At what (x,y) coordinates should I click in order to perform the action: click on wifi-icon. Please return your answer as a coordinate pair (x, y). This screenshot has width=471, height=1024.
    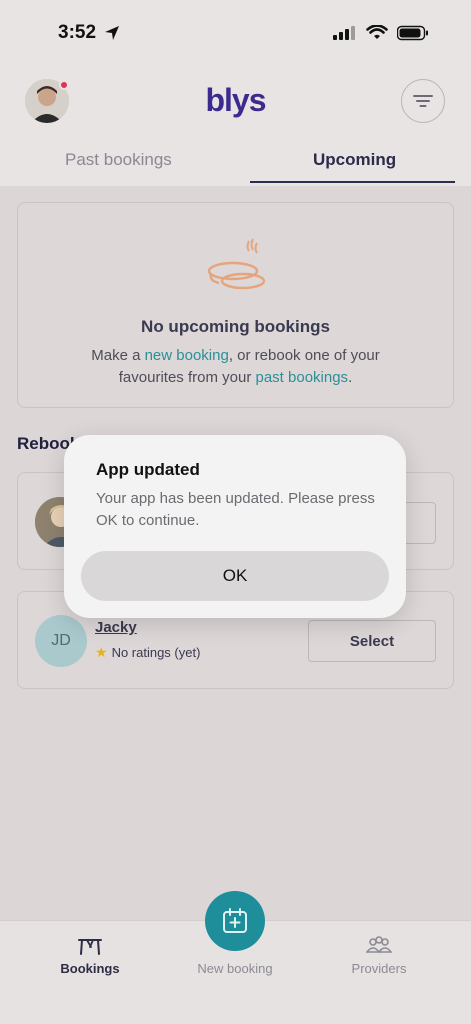
    Looking at the image, I should click on (377, 32).